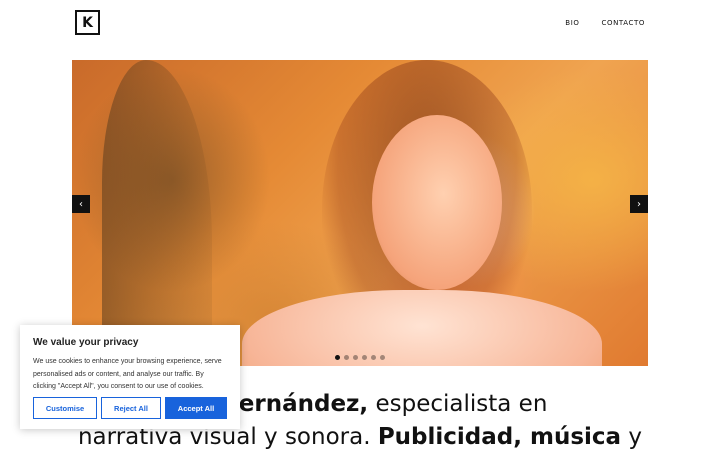 Image resolution: width=720 pixels, height=450 pixels. Describe the element at coordinates (437, 202) in the screenshot. I see `face-shape` at that location.